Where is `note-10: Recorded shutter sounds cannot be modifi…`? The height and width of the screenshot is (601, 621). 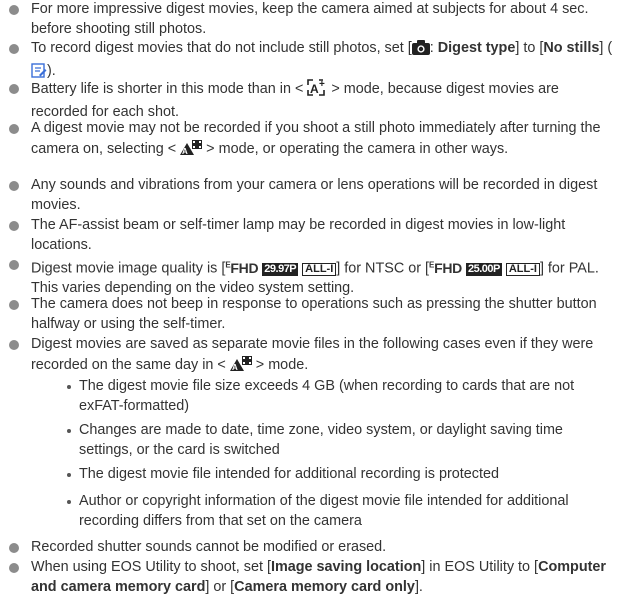
note-10: Recorded shutter sounds cannot be modifi… is located at coordinates (209, 547).